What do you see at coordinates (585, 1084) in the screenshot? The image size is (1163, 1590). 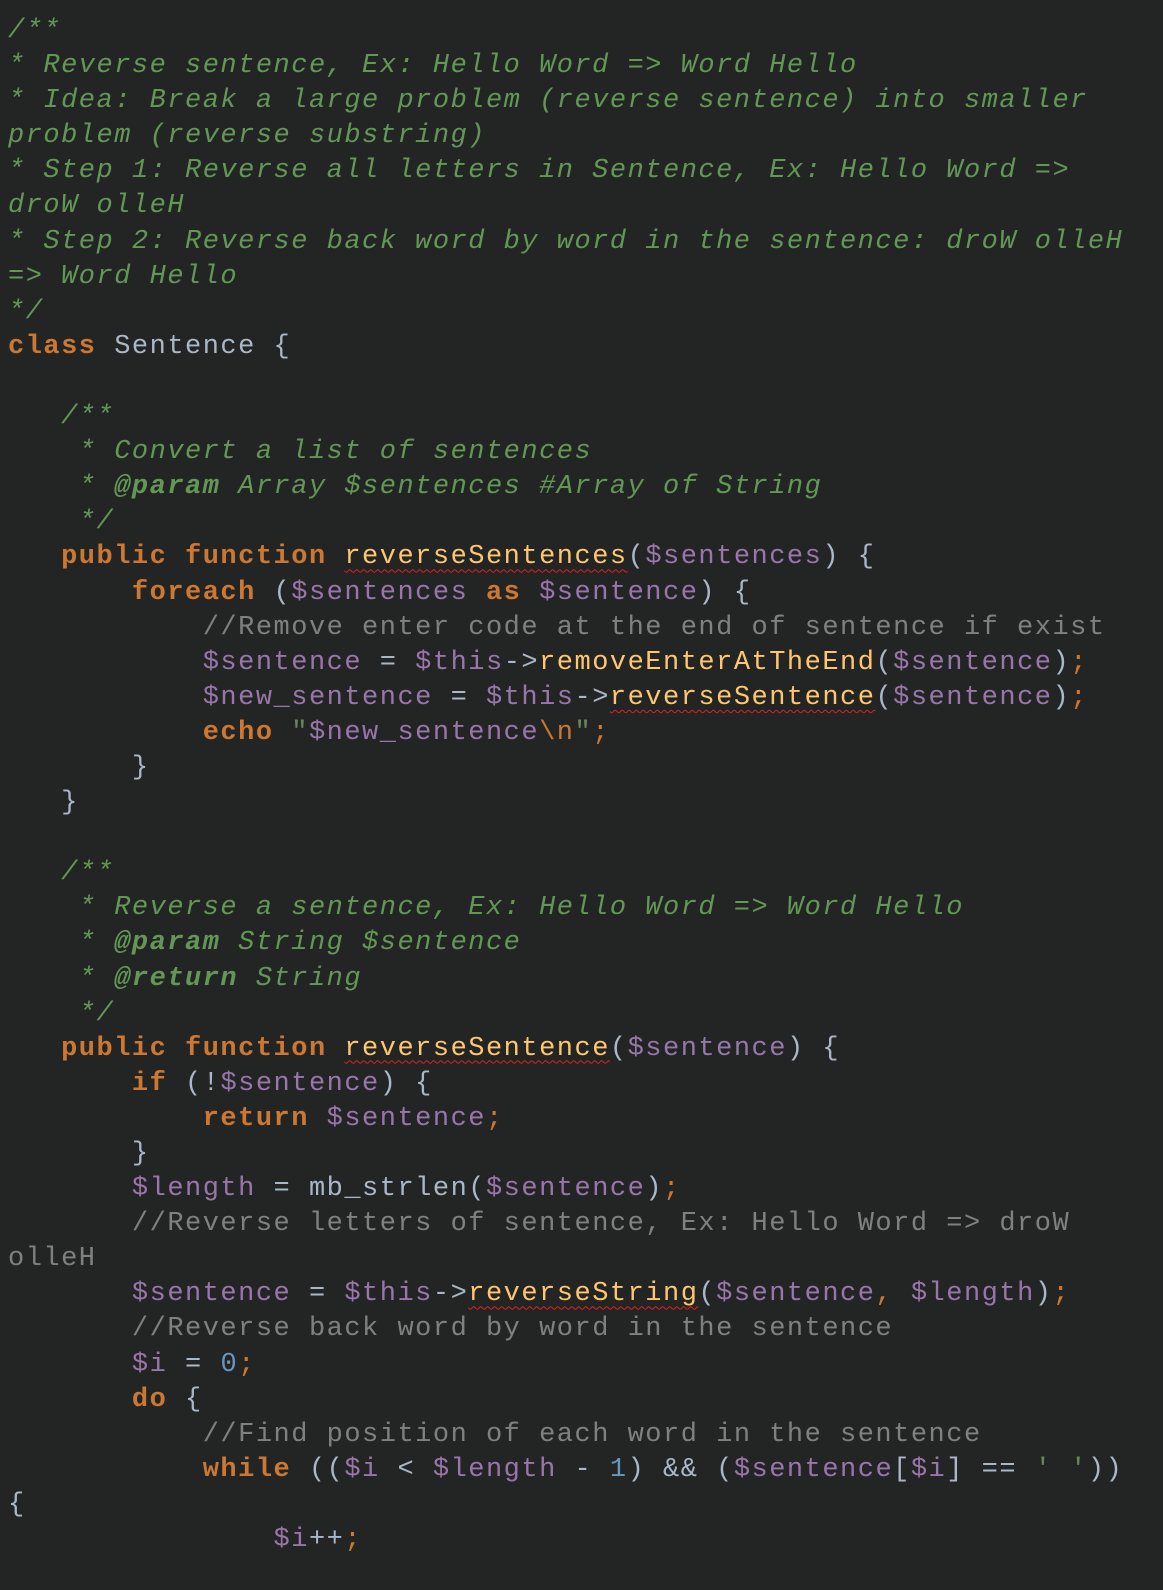 I see `code-line: if (!$sentence) {` at bounding box center [585, 1084].